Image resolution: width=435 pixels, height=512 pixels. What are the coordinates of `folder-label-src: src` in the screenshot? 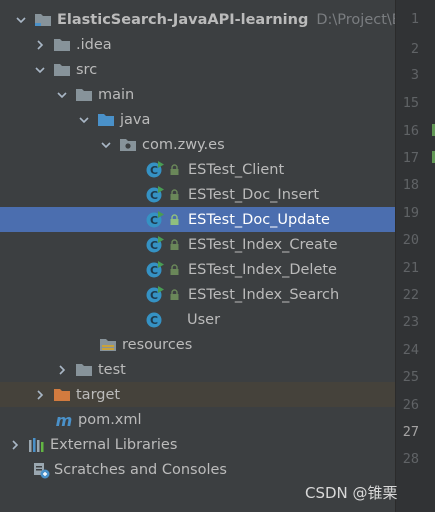 It's located at (87, 69).